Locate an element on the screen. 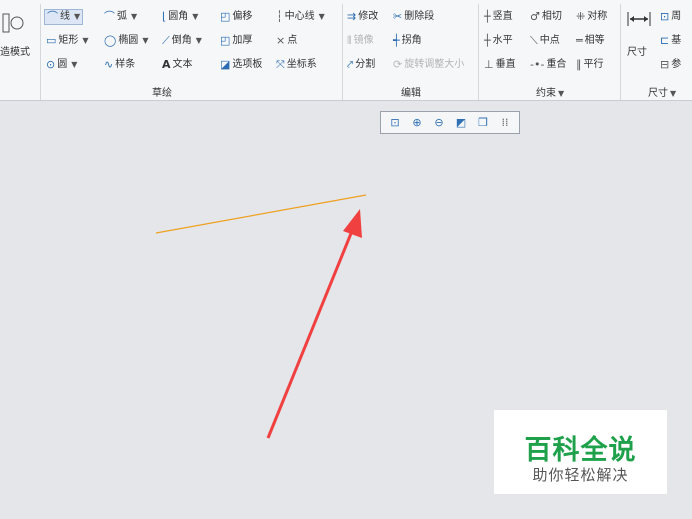 Image resolution: width=692 pixels, height=519 pixels. line-label: 线 is located at coordinates (65, 16).